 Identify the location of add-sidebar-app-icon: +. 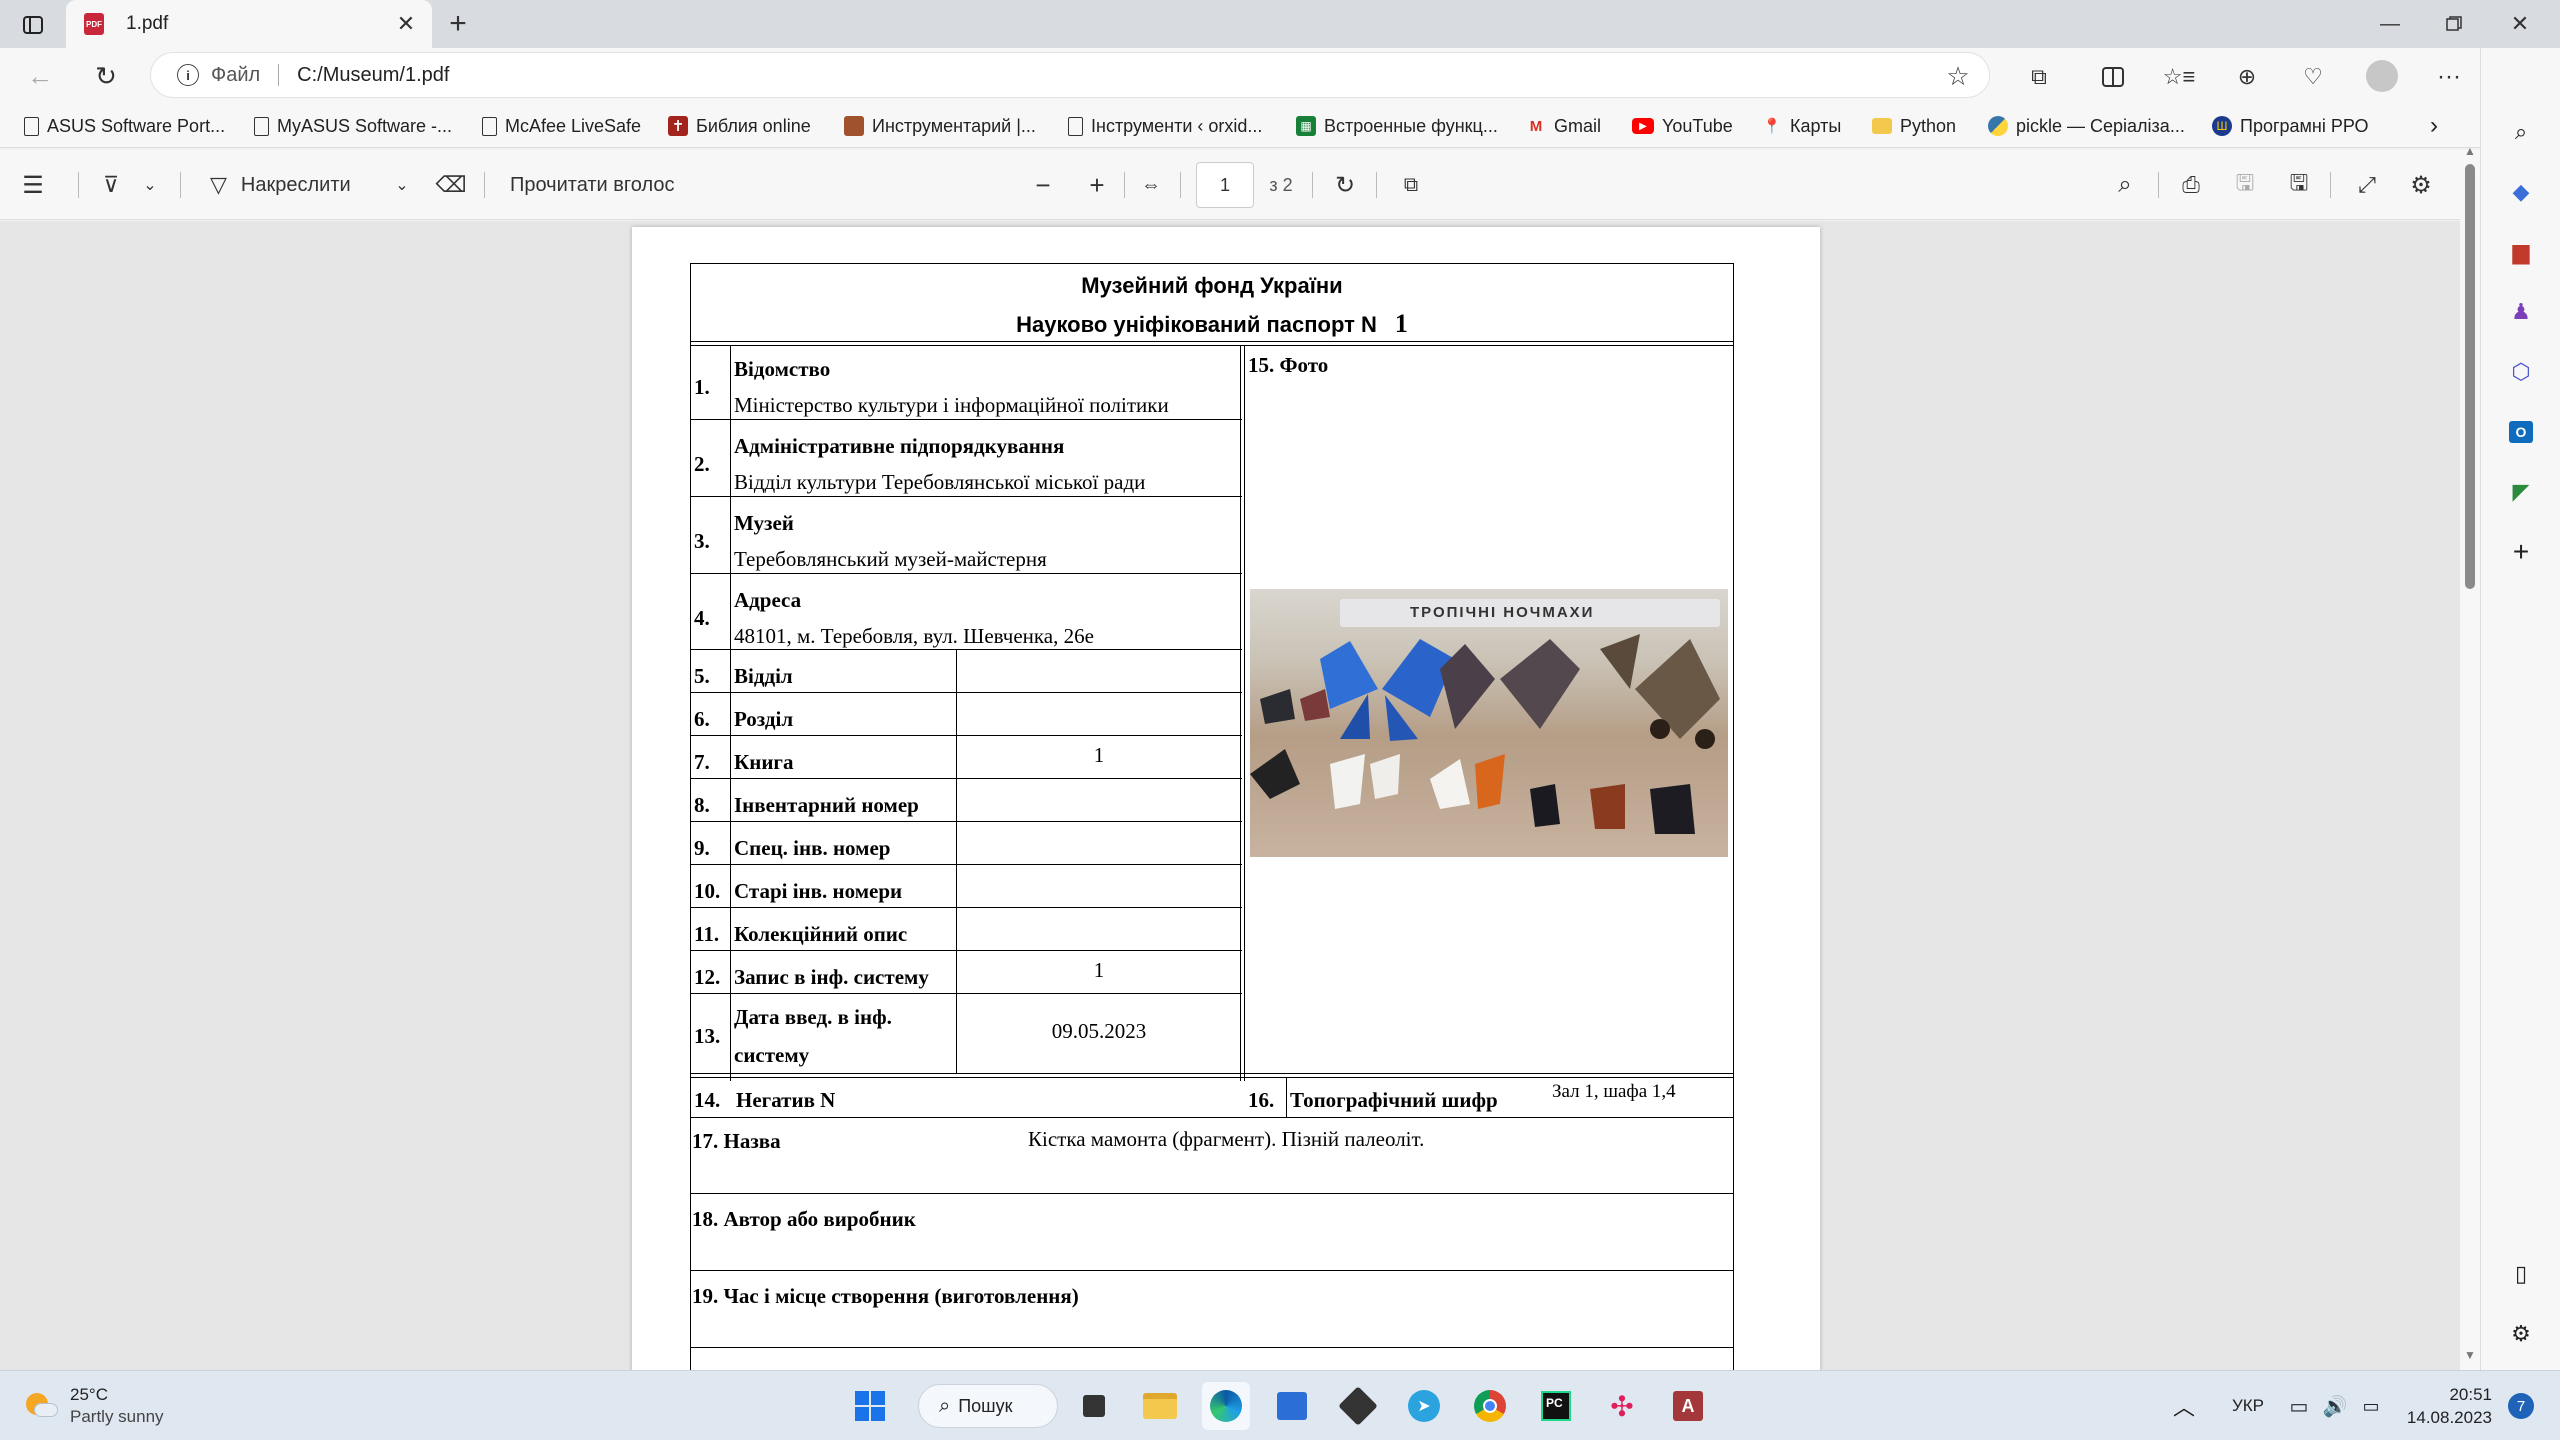
(2521, 552).